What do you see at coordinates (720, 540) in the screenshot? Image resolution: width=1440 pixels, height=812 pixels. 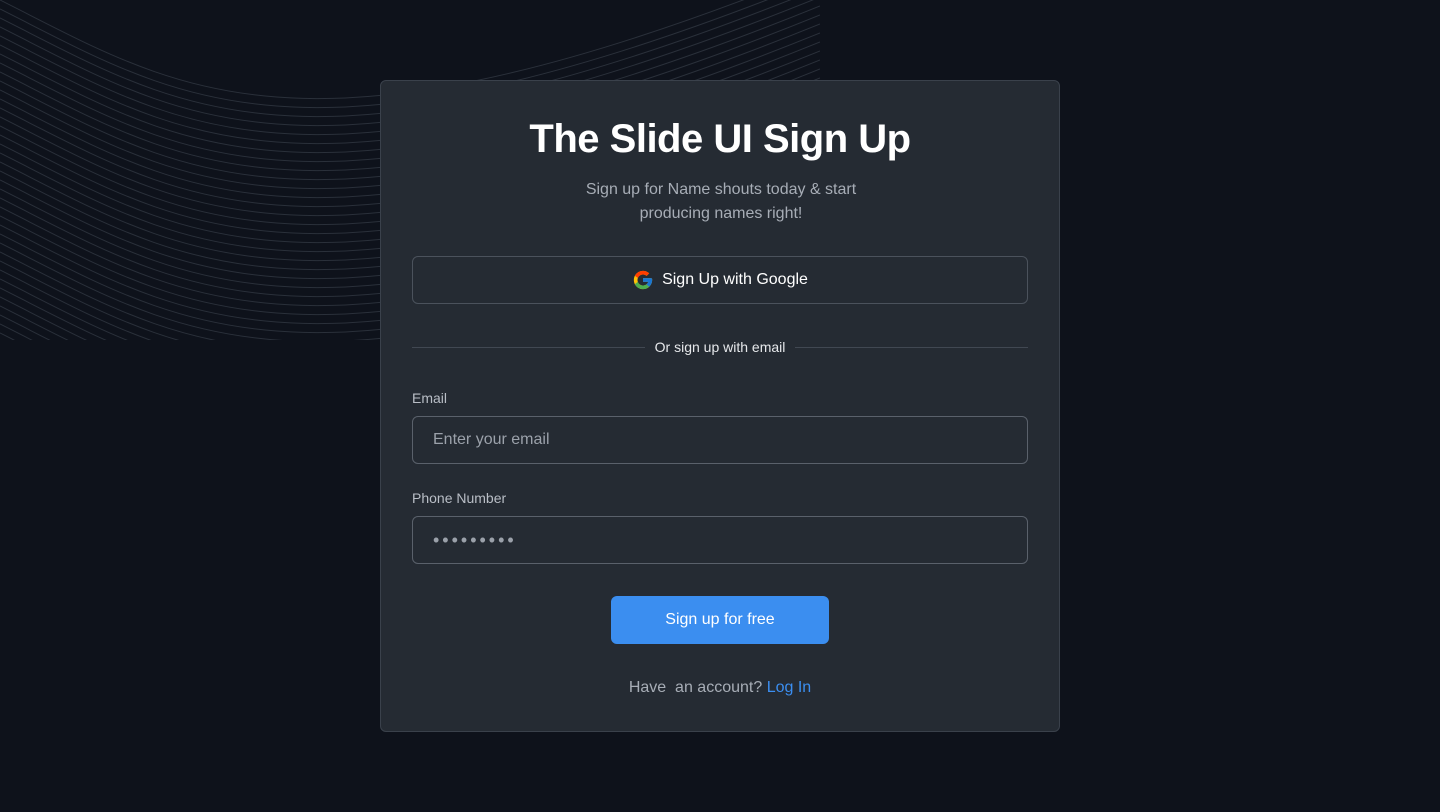 I see `phone-field: •••••••••` at bounding box center [720, 540].